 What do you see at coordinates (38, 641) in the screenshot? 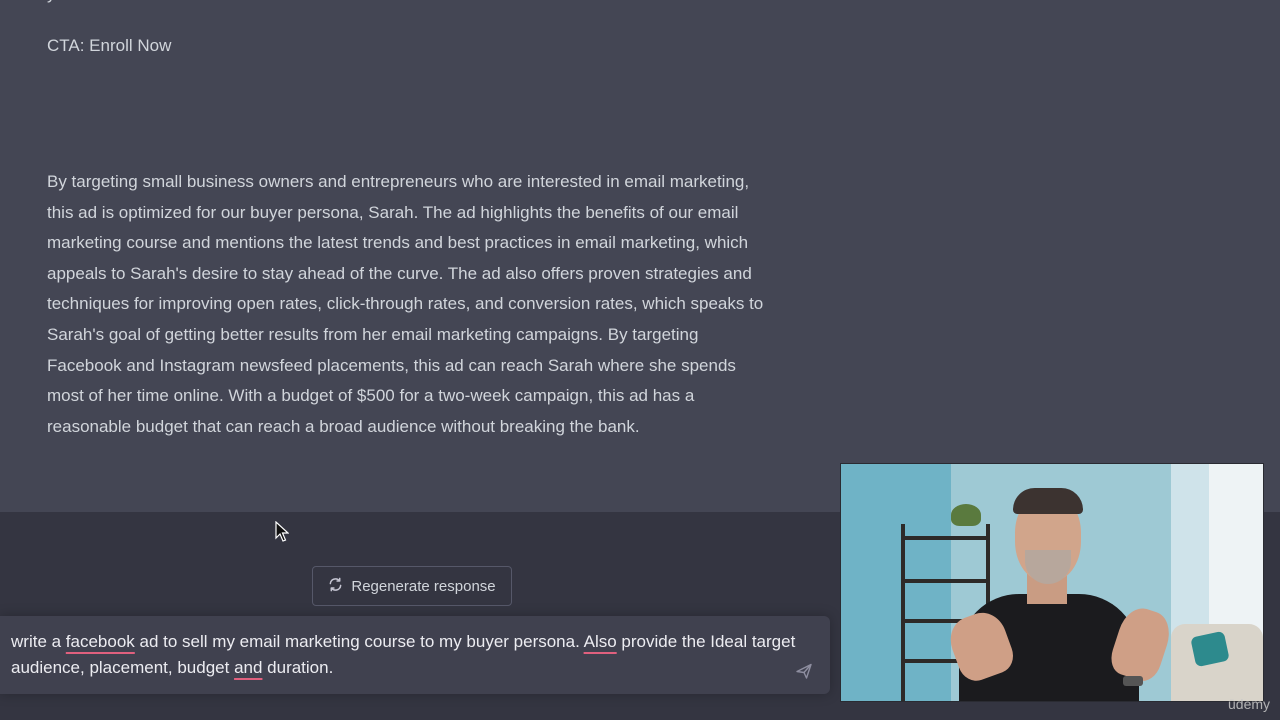
I see `prompt-segment: write a` at bounding box center [38, 641].